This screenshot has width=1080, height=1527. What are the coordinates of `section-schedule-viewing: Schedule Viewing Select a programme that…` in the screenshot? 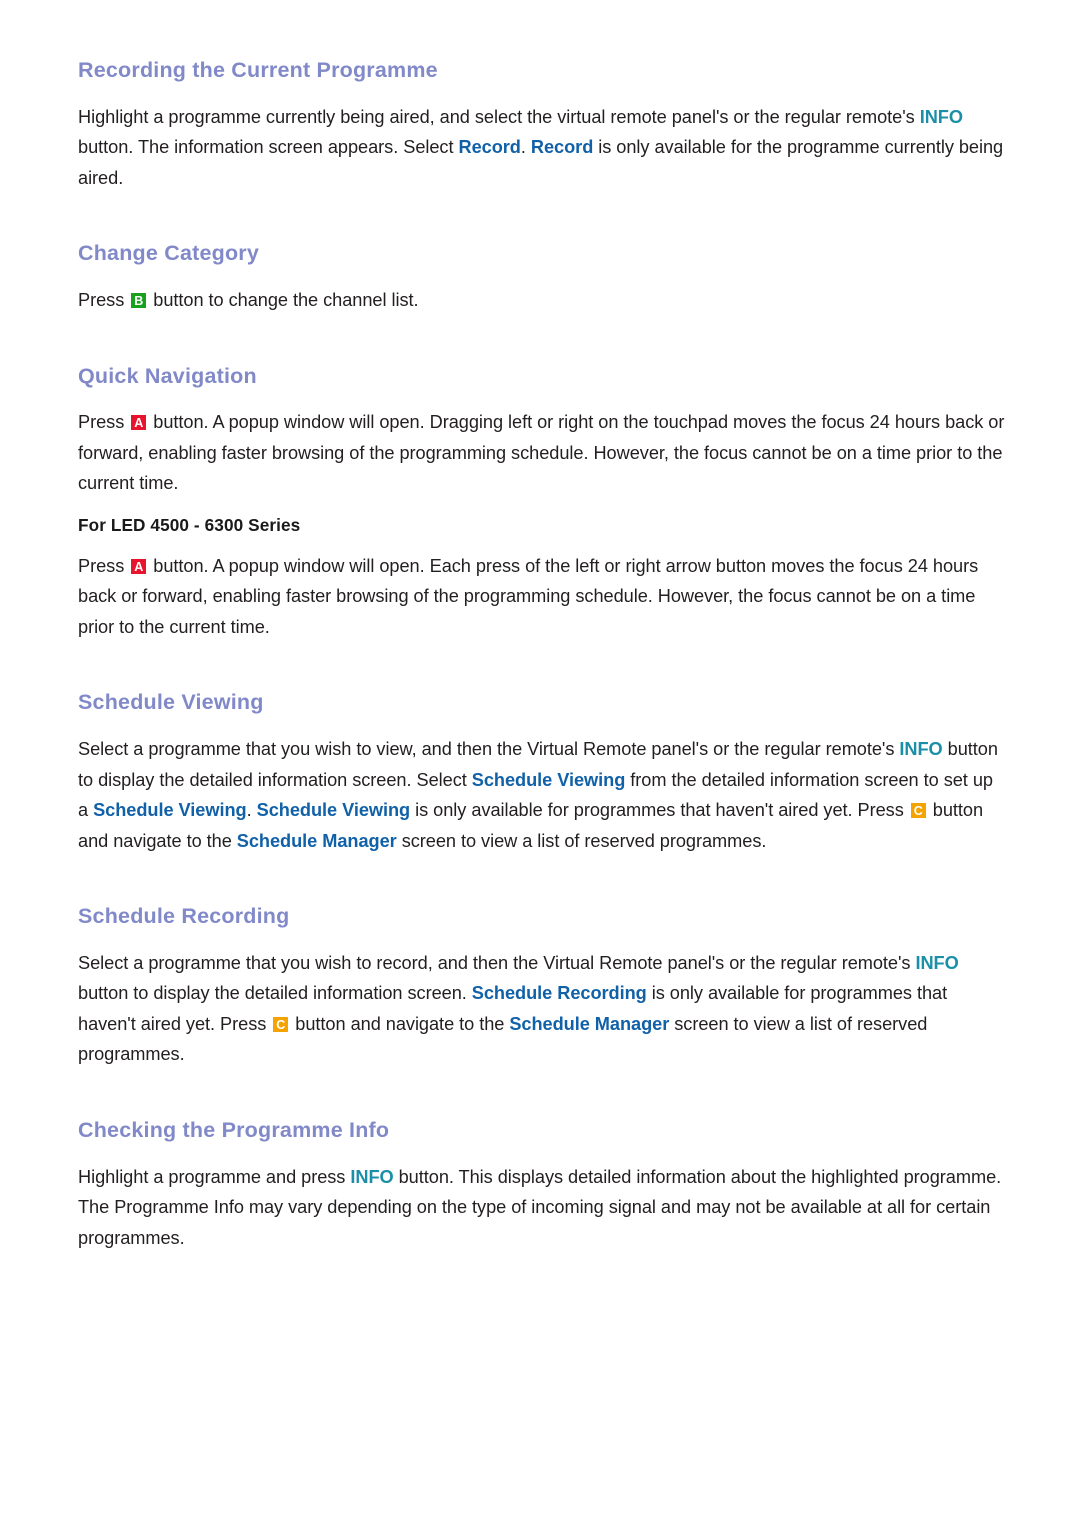 It's located at (542, 773).